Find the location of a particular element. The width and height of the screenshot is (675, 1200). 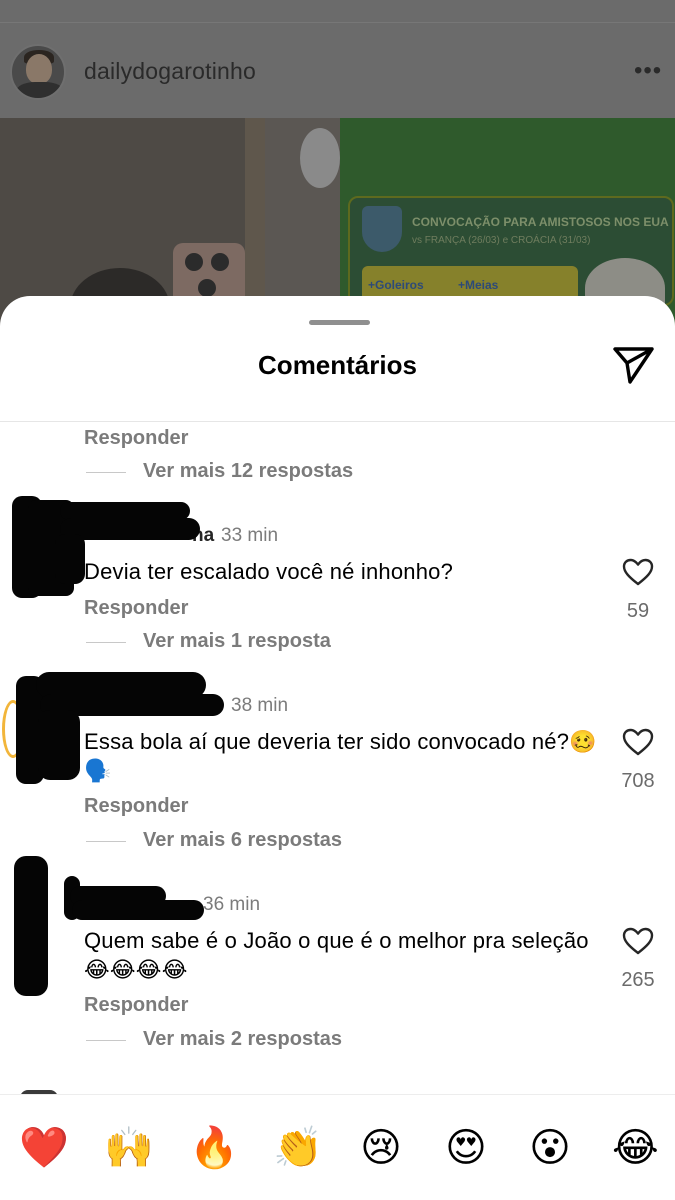

post-author-username: dailydogarotinho is located at coordinates (170, 71).